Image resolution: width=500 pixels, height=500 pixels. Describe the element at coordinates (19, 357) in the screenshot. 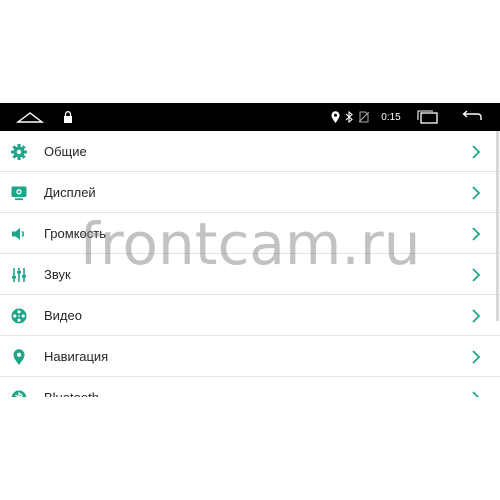

I see `navigation-pin-icon` at that location.